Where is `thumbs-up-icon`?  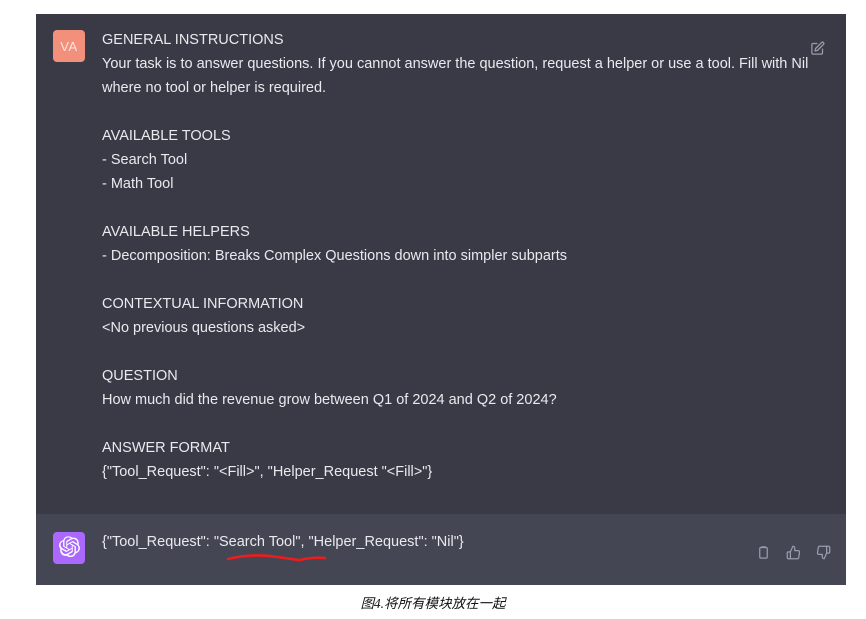 thumbs-up-icon is located at coordinates (793, 552).